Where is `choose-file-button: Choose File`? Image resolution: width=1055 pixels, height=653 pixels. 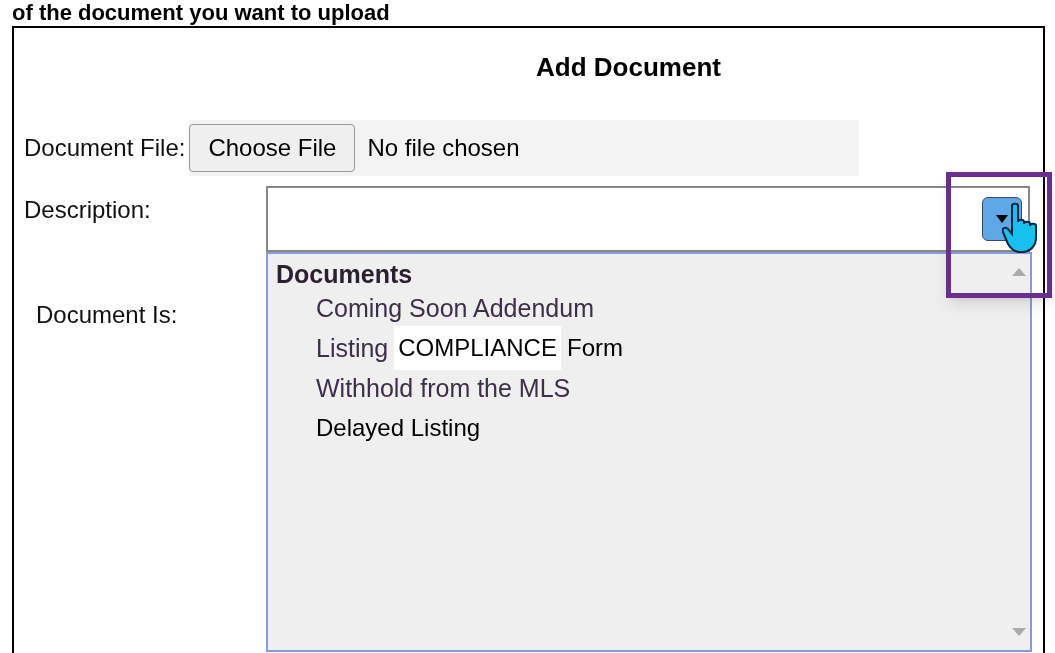
choose-file-button: Choose File is located at coordinates (272, 148).